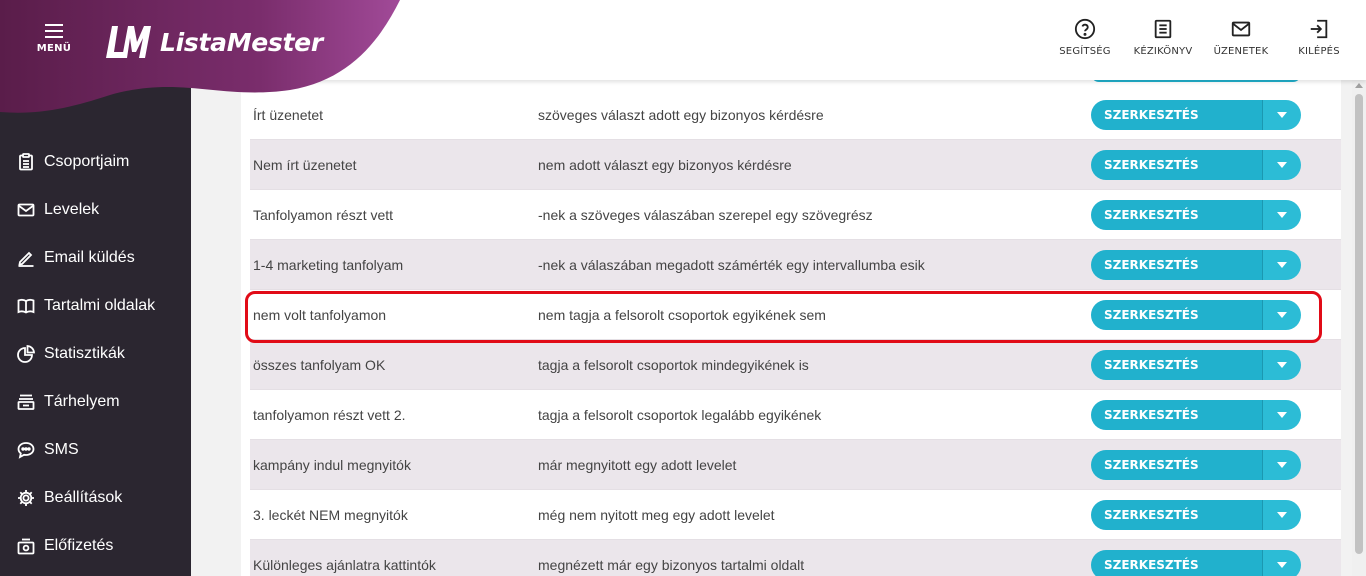  What do you see at coordinates (656, 514) in the screenshot?
I see `segment-description: még nem nyitott meg egy adott levelet` at bounding box center [656, 514].